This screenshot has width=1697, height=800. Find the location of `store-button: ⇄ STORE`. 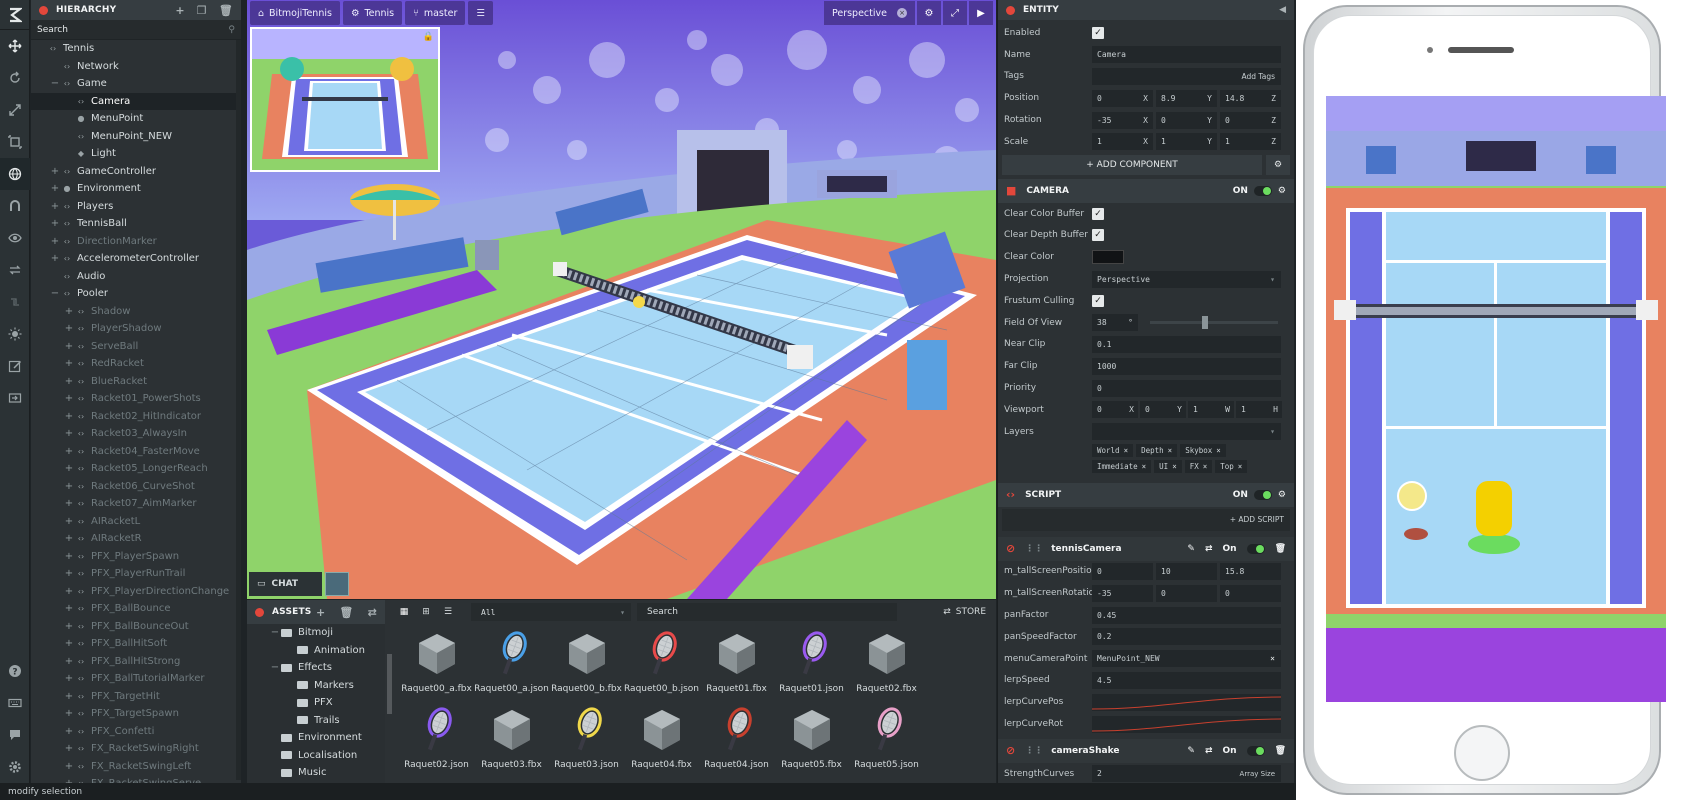

store-button: ⇄ STORE is located at coordinates (964, 612).